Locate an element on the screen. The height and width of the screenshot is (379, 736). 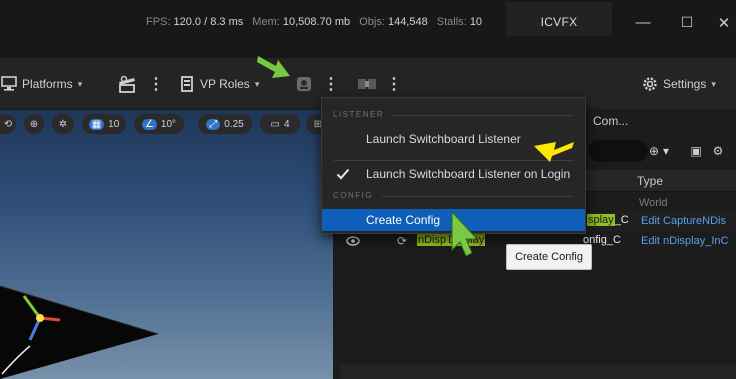
gear-icon is located at coordinates (652, 84).